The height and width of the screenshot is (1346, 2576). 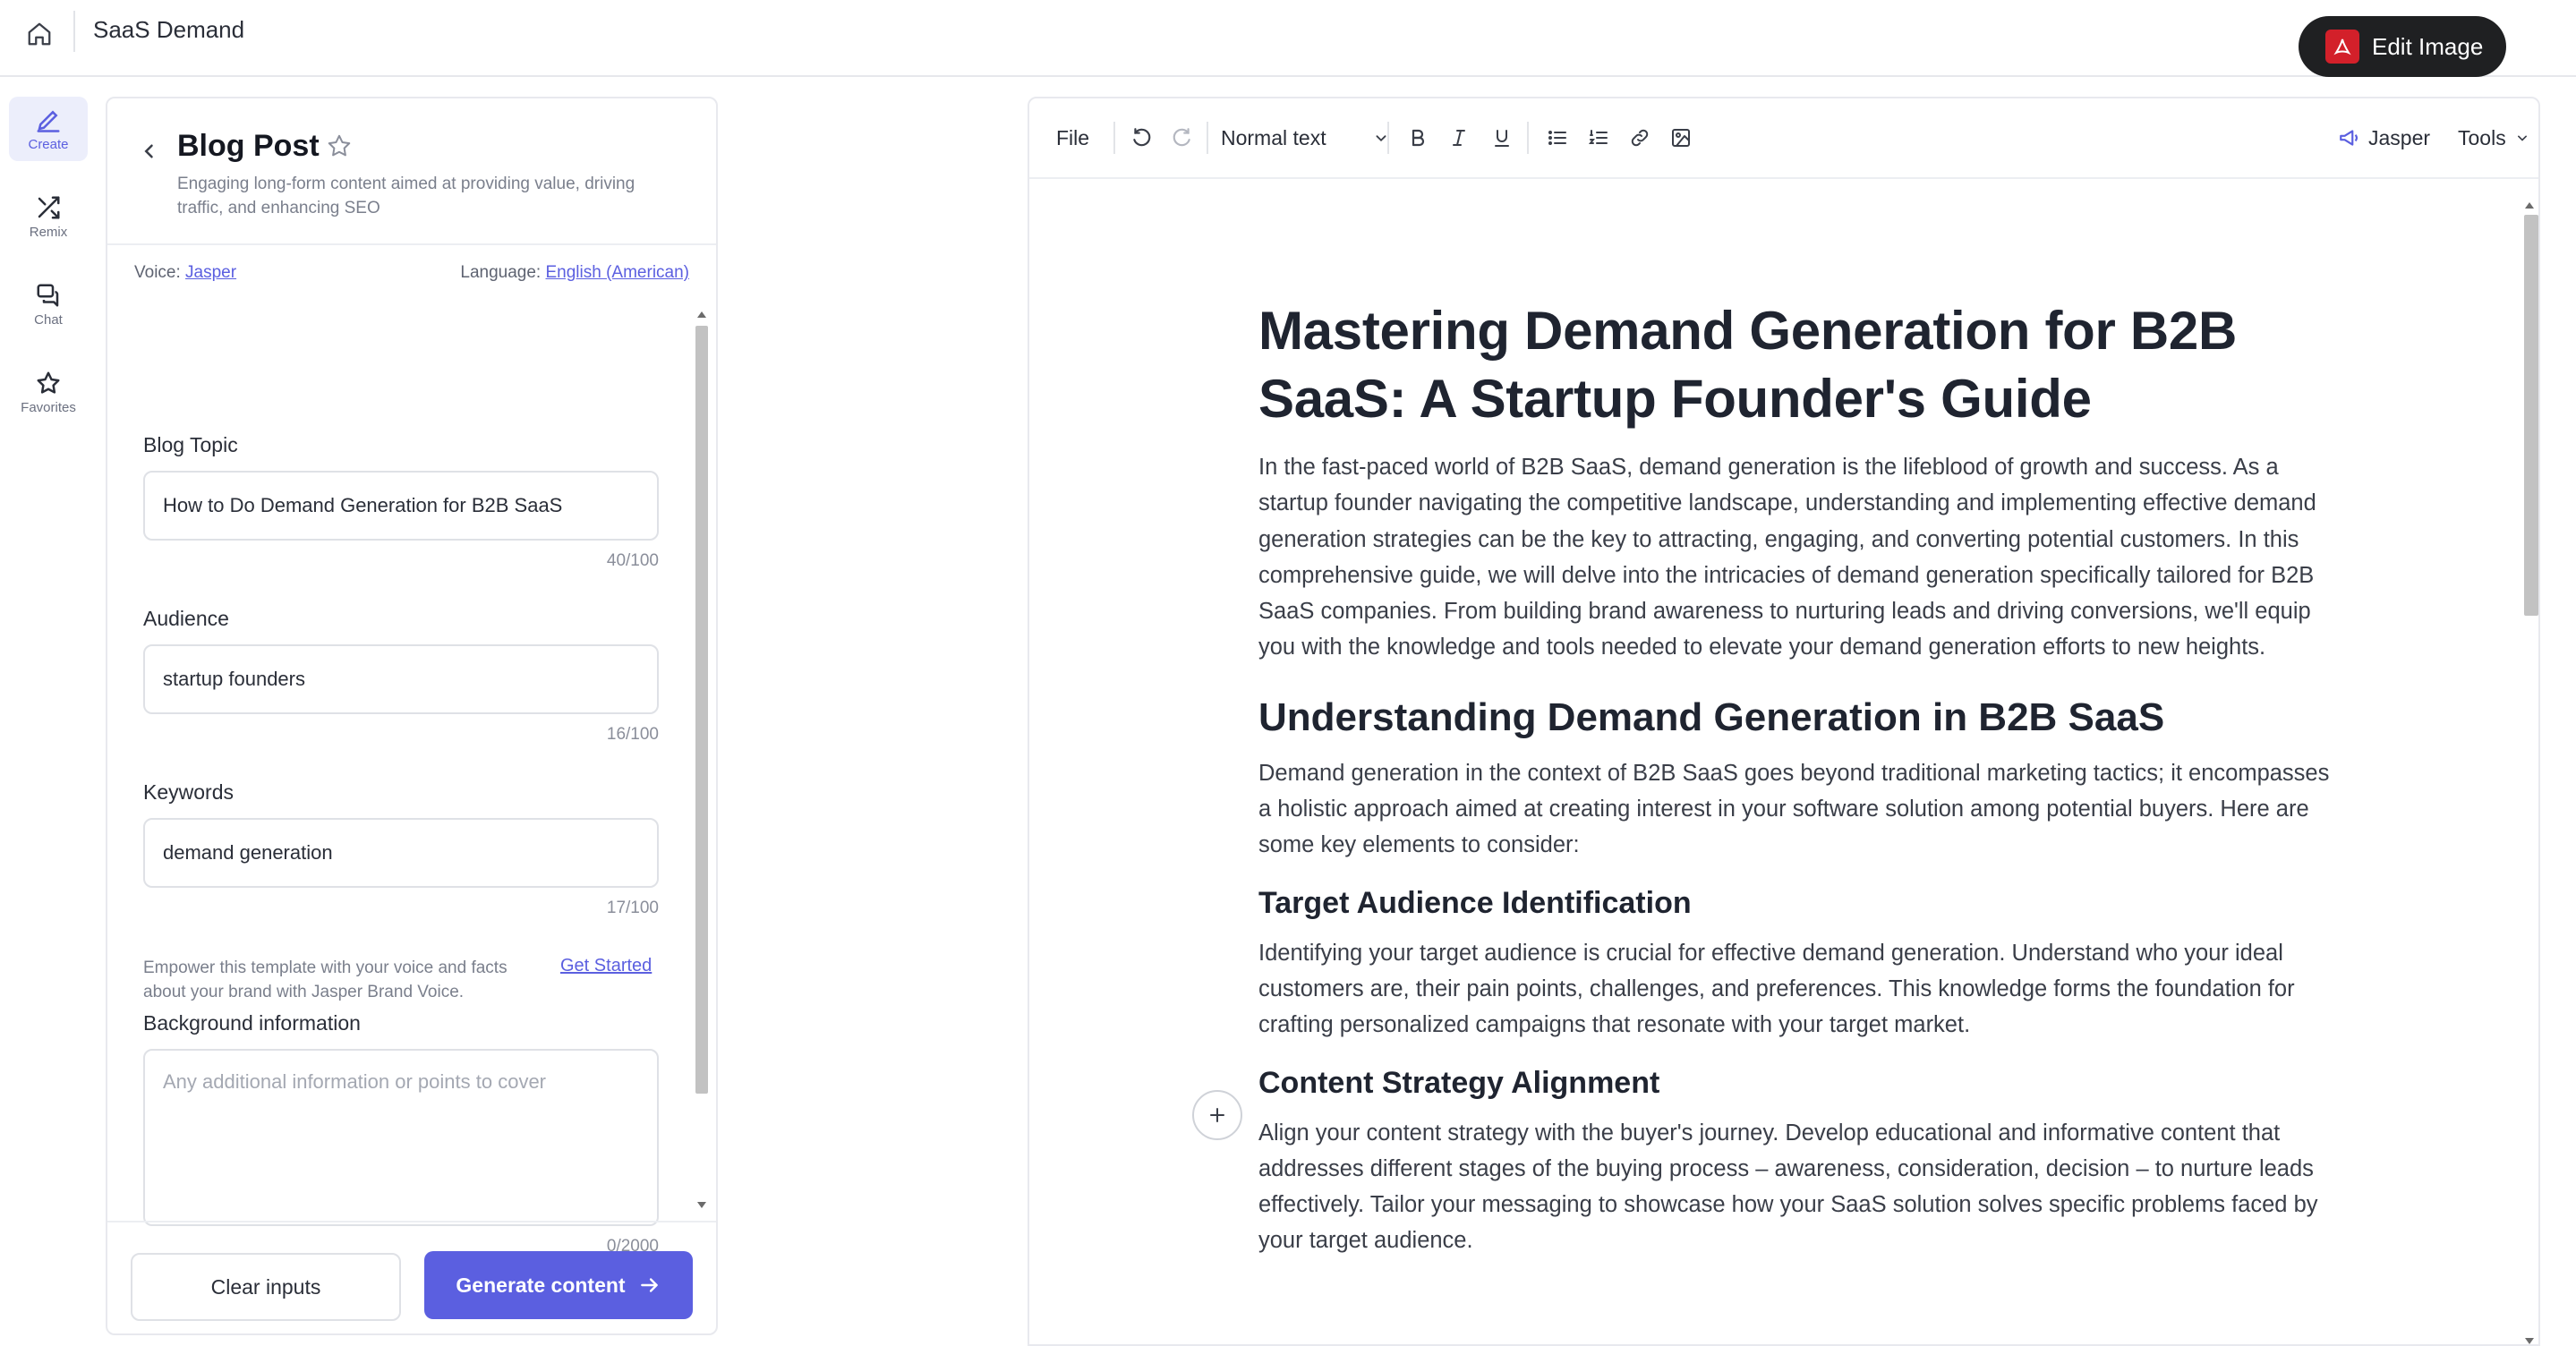 What do you see at coordinates (2399, 137) in the screenshot?
I see `jasper-label: Jasper` at bounding box center [2399, 137].